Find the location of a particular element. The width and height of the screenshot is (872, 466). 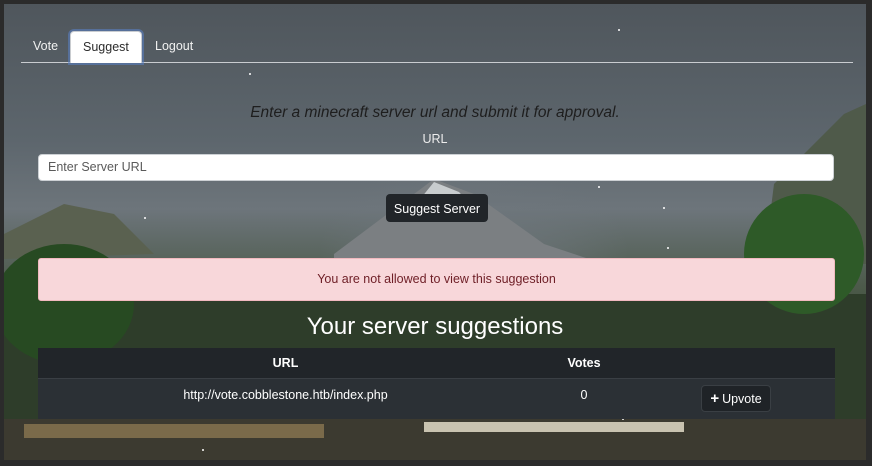

suggest-server-button: Suggest Server is located at coordinates (437, 208).